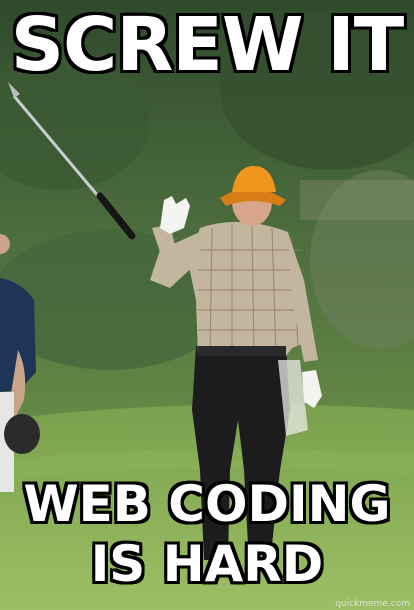  I want to click on meme-top-text: SCREW IT, so click(207, 45).